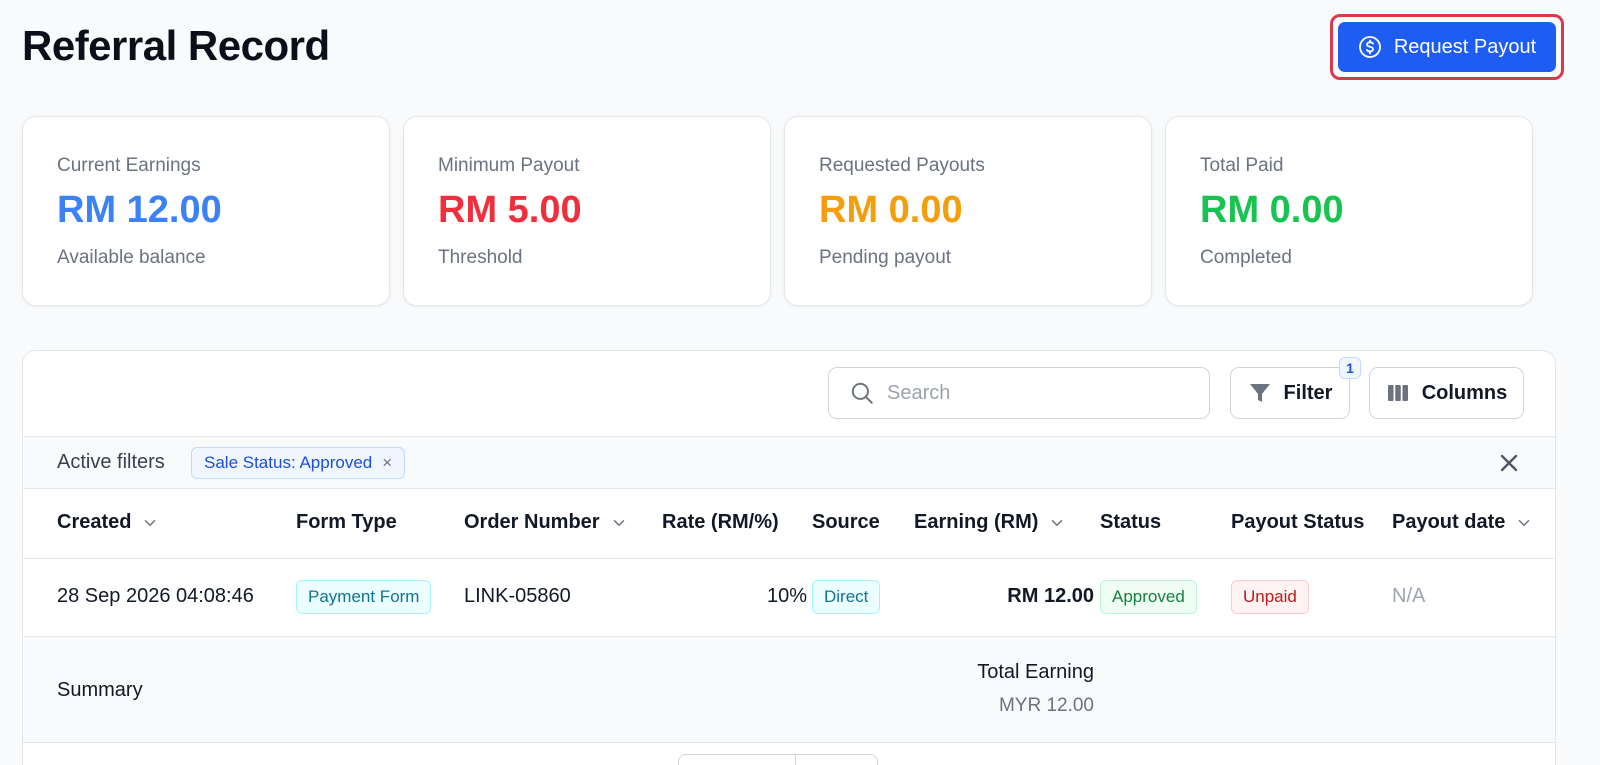  I want to click on card-subtext: Pending payout, so click(885, 257).